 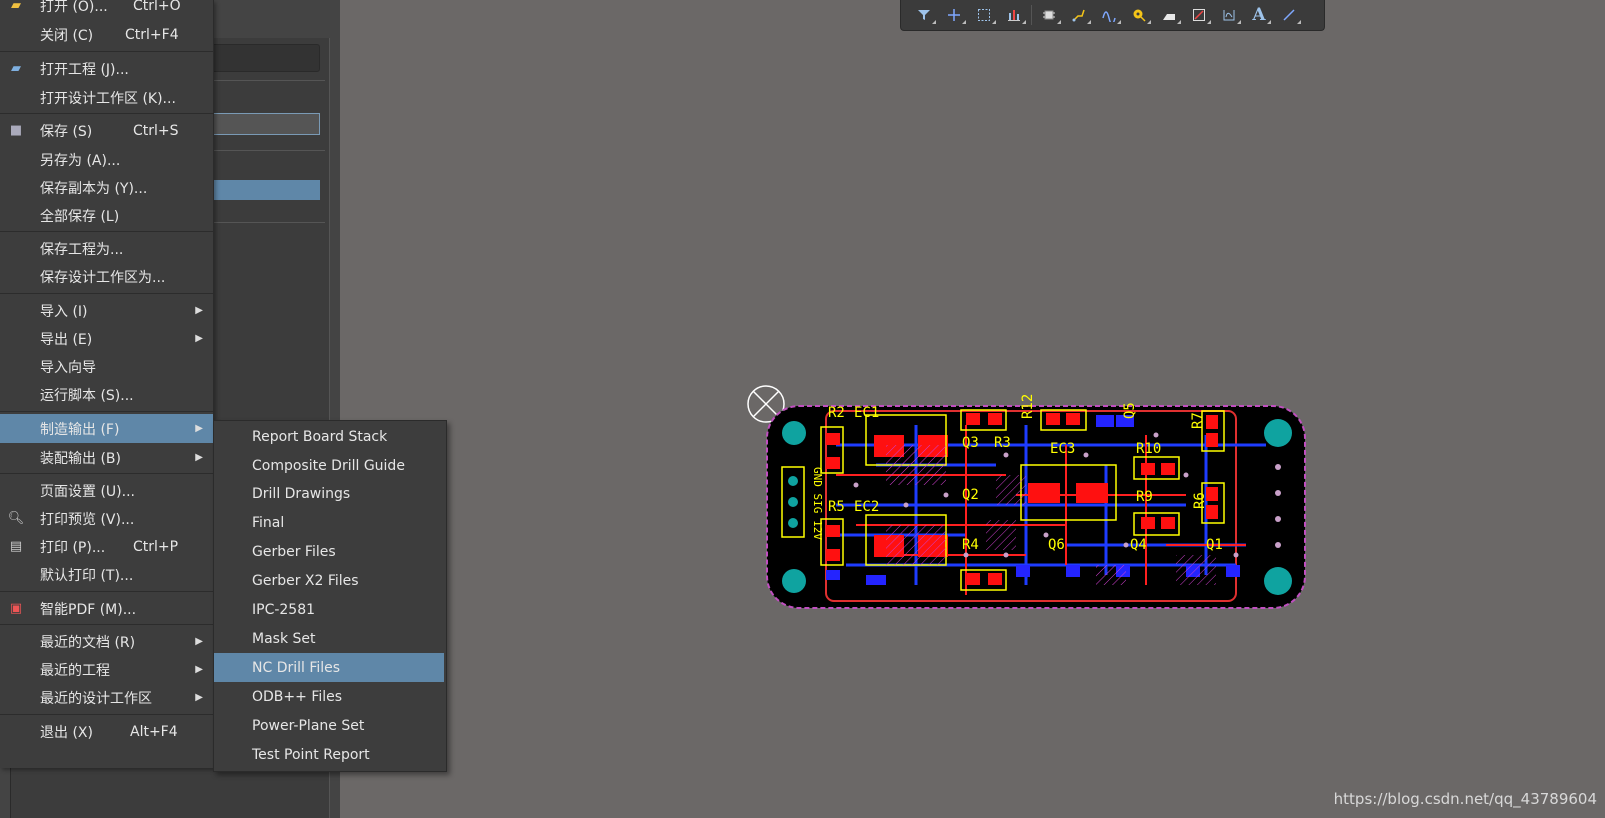 I want to click on submenu-item-label: Final, so click(x=268, y=522).